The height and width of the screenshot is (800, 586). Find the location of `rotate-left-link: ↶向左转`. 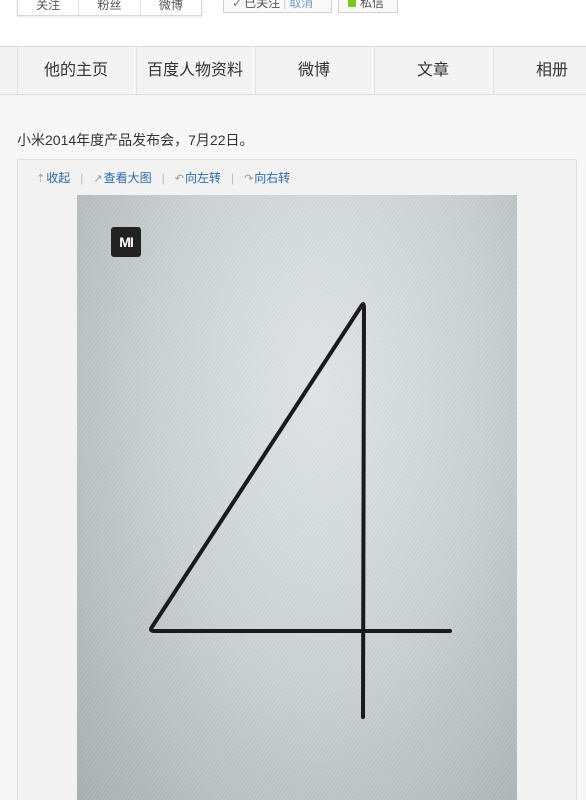

rotate-left-link: ↶向左转 is located at coordinates (198, 178).